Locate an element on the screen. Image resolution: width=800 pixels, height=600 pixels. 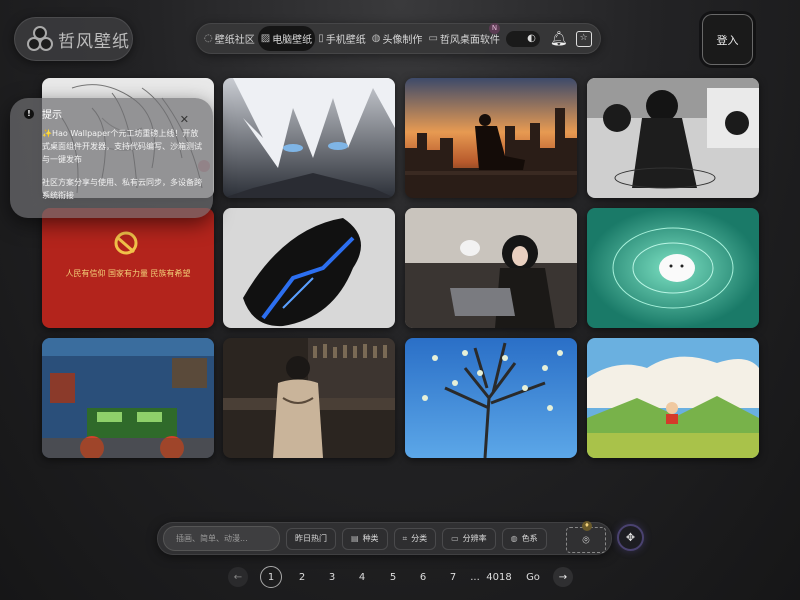
bell-icon: 🔔︎ is located at coordinates (559, 39).